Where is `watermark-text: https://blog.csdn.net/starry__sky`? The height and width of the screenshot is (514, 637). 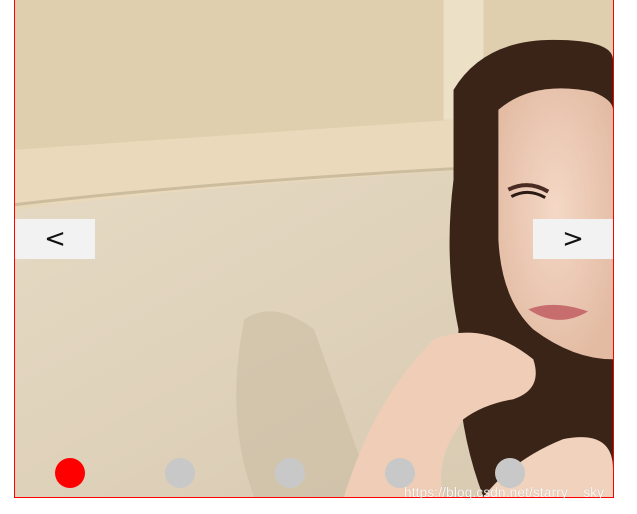
watermark-text: https://blog.csdn.net/starry__sky is located at coordinates (504, 492).